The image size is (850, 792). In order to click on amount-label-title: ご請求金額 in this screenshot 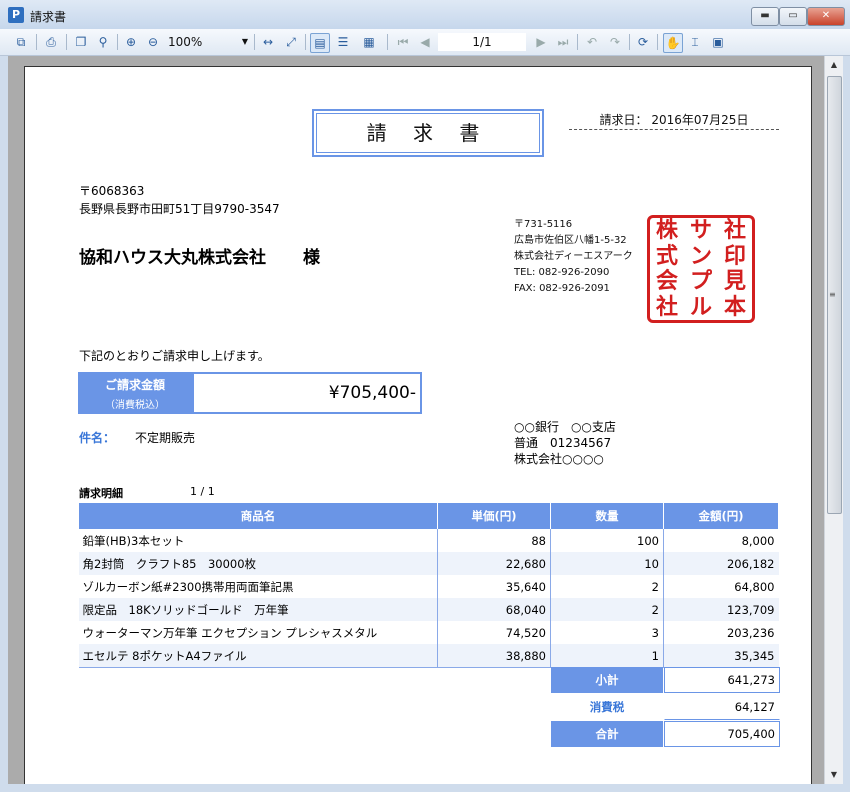, I will do `click(134, 385)`.